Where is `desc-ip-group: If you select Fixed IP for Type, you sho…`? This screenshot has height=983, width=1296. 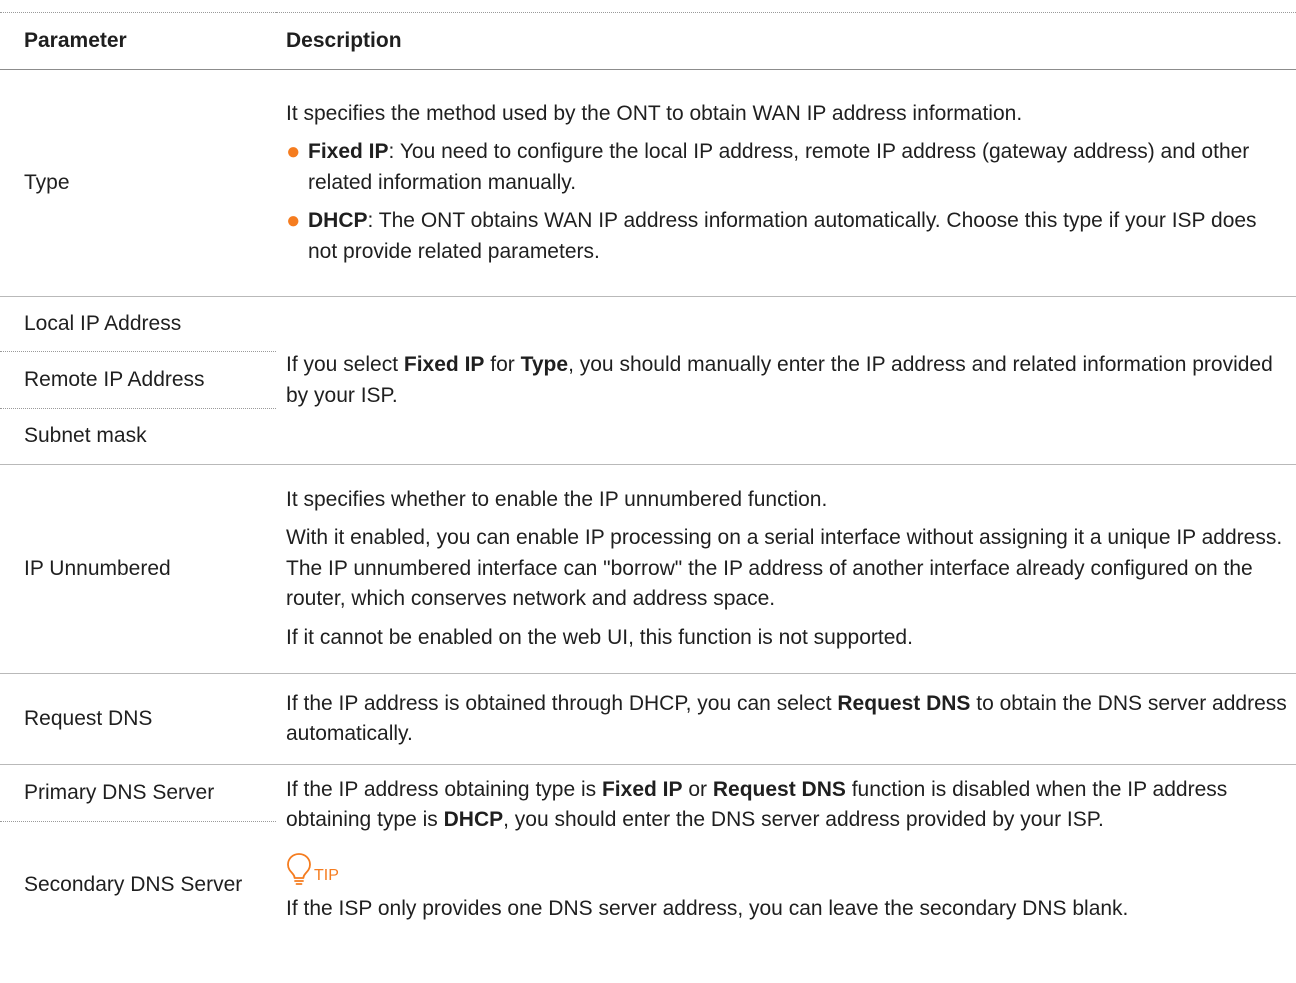
desc-ip-group: If you select Fixed IP for Type, you sho… is located at coordinates (786, 380).